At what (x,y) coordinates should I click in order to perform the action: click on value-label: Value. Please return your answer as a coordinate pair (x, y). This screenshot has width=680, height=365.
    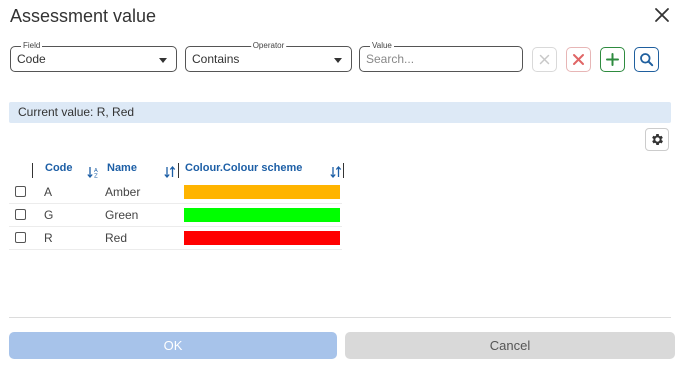
    Looking at the image, I should click on (382, 45).